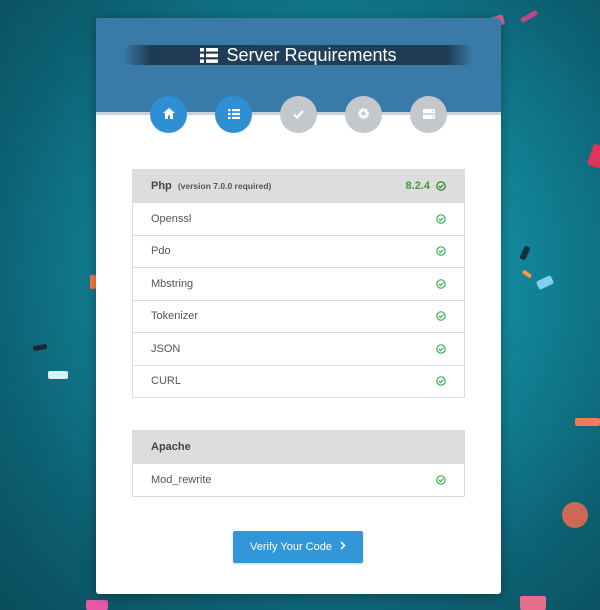 This screenshot has height=610, width=600. I want to click on php-version: 8.2.4, so click(426, 186).